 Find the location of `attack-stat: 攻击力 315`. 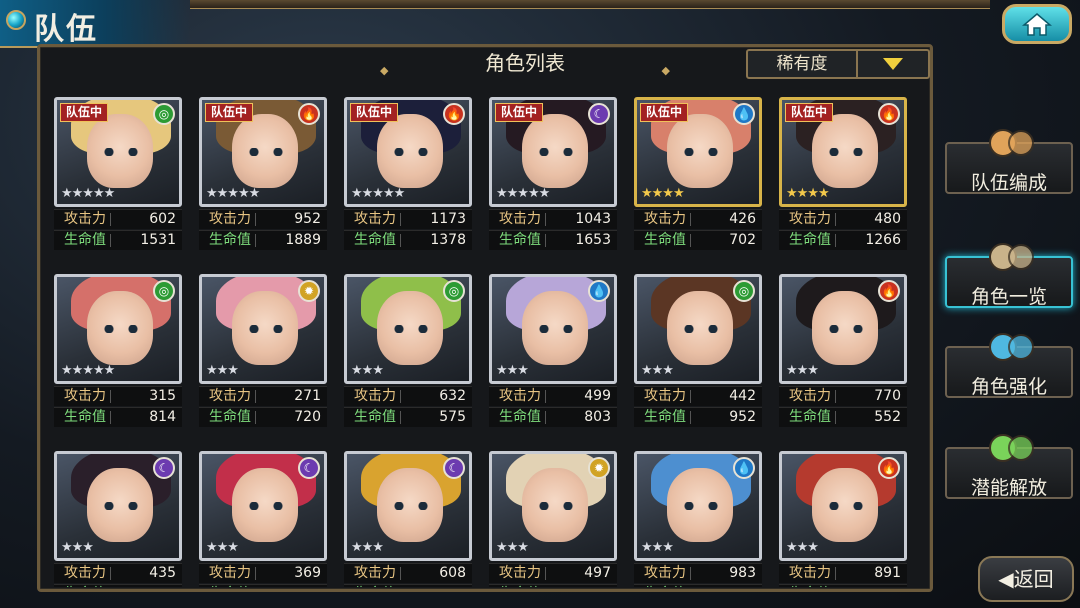

attack-stat: 攻击力 315 is located at coordinates (118, 396).